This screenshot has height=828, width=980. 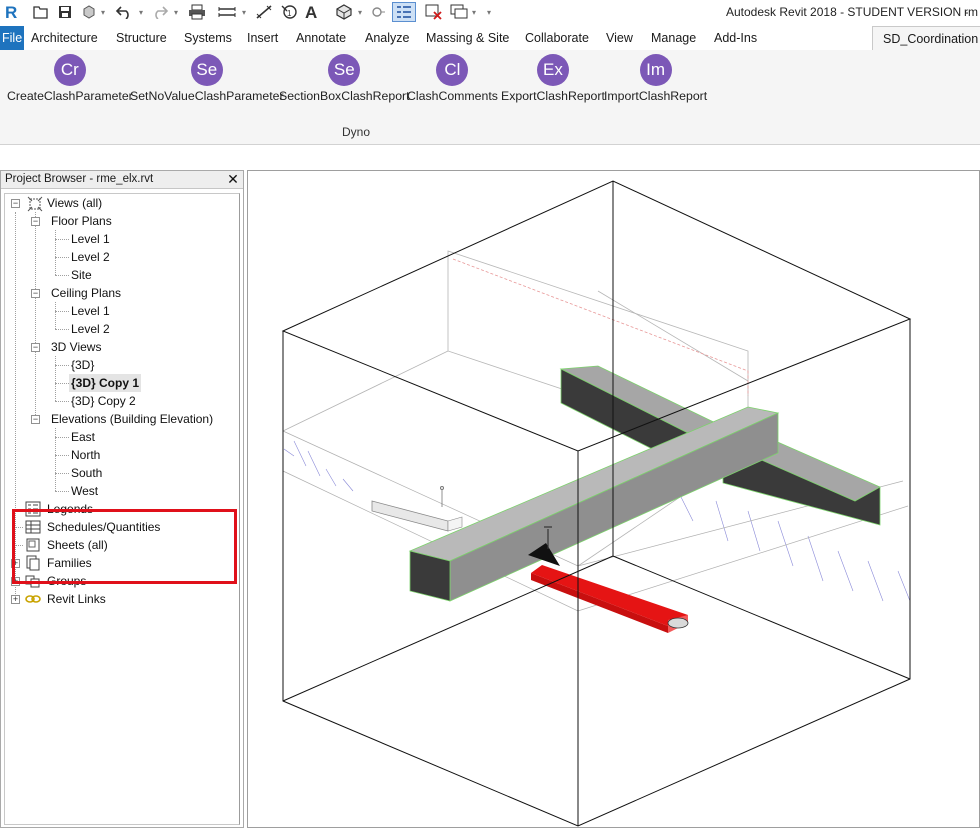 I want to click on aligned-dimension-icon, so click(x=264, y=12).